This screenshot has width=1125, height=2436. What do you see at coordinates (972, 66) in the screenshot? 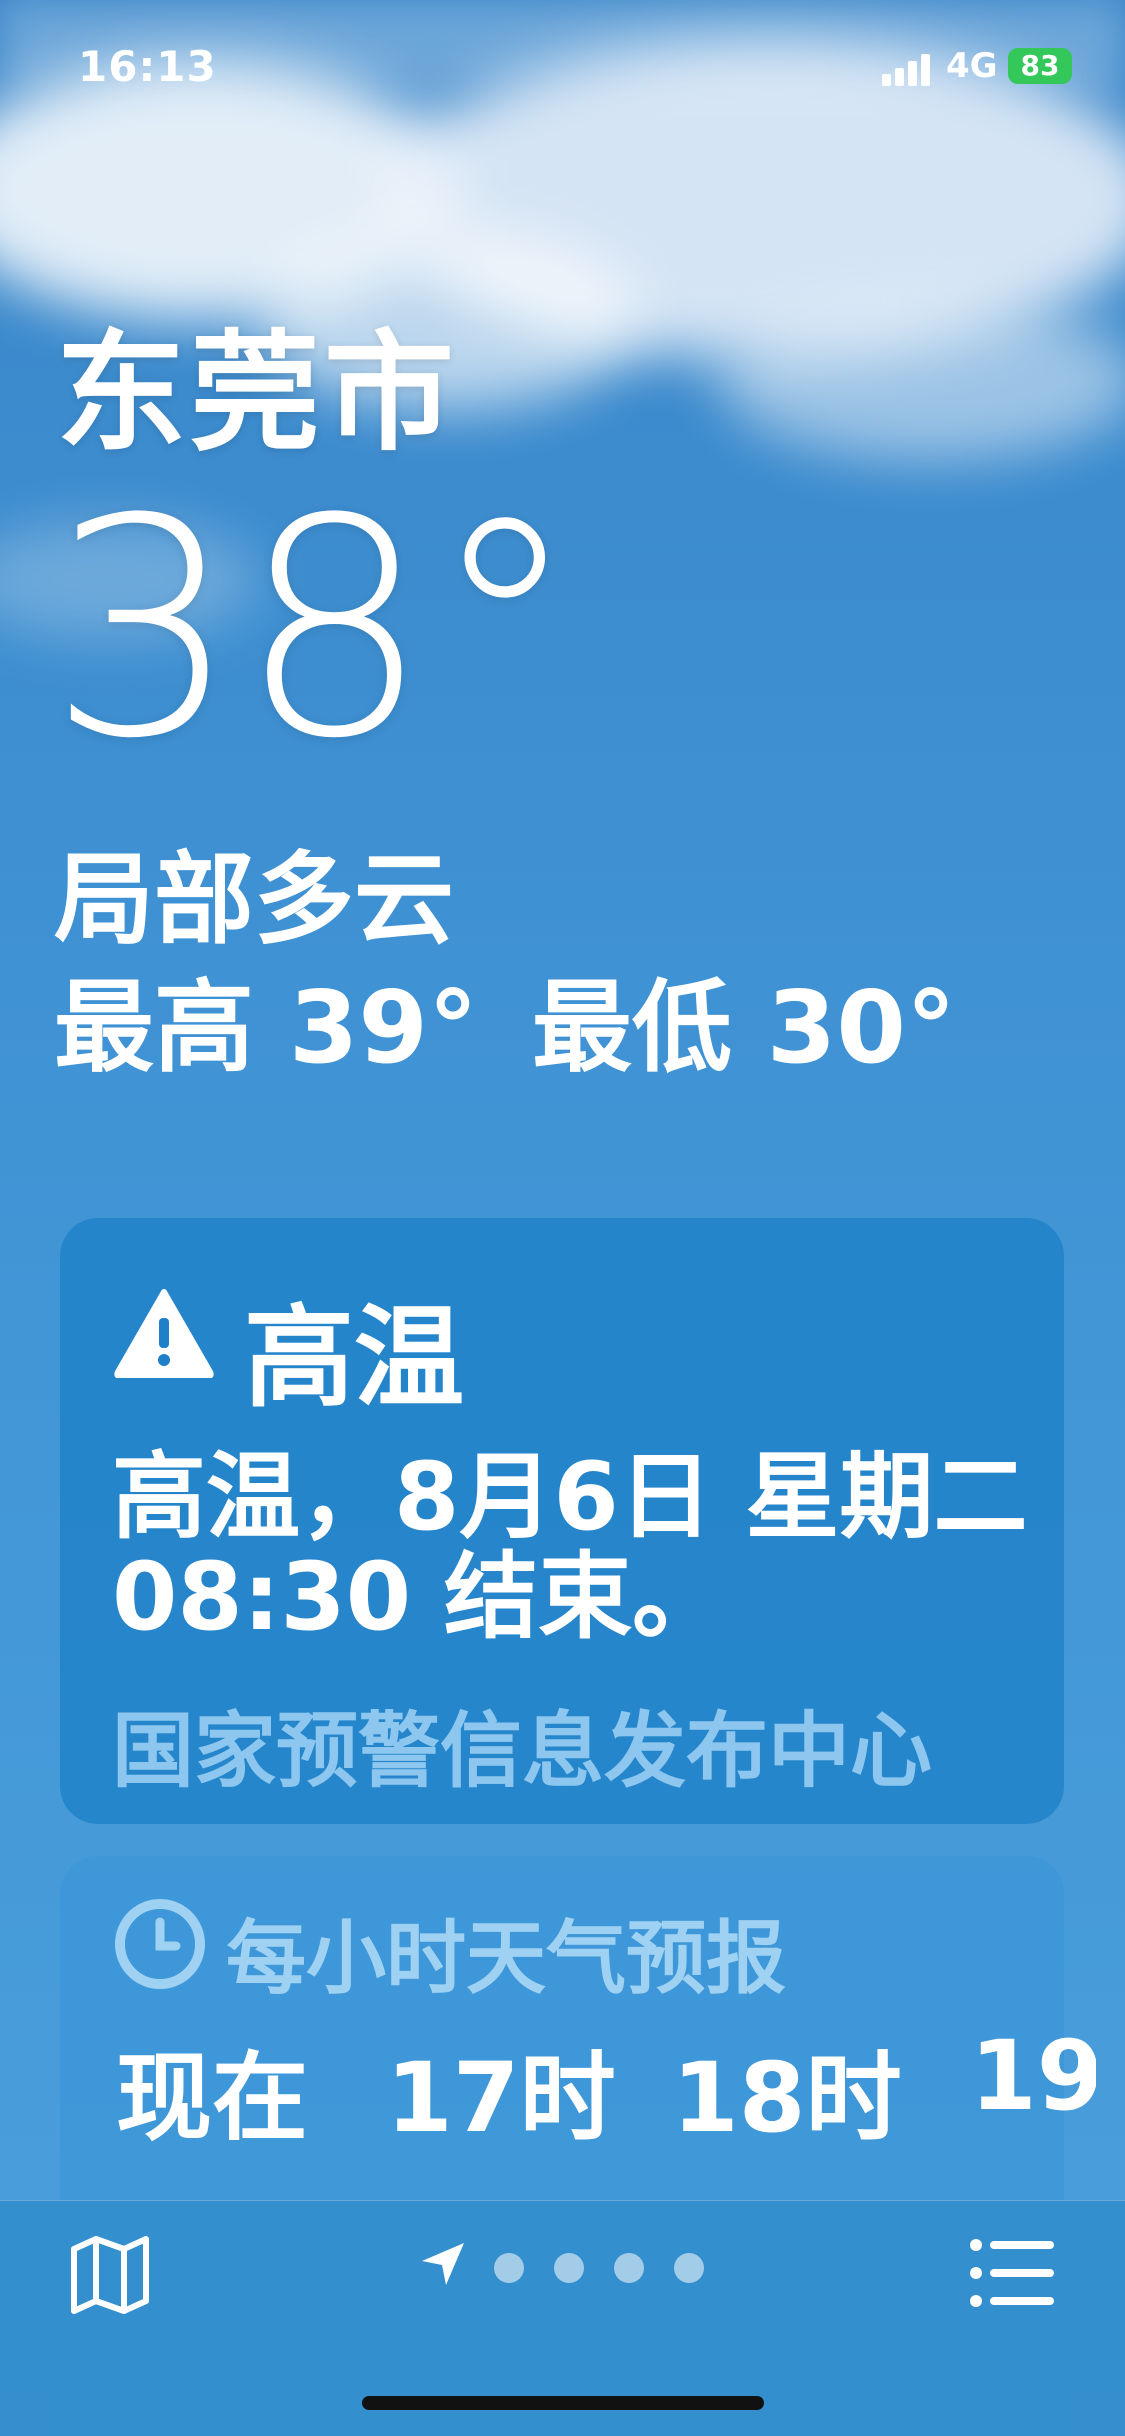
I see `network-type: 4G` at bounding box center [972, 66].